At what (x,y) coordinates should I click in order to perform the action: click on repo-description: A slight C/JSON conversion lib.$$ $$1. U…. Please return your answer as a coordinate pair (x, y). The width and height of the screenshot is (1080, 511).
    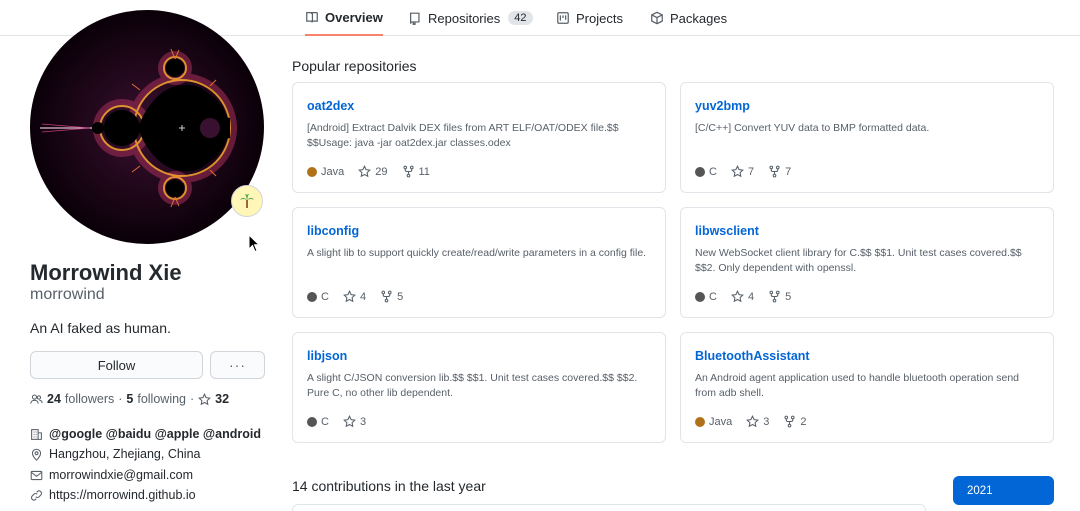
    Looking at the image, I should click on (472, 385).